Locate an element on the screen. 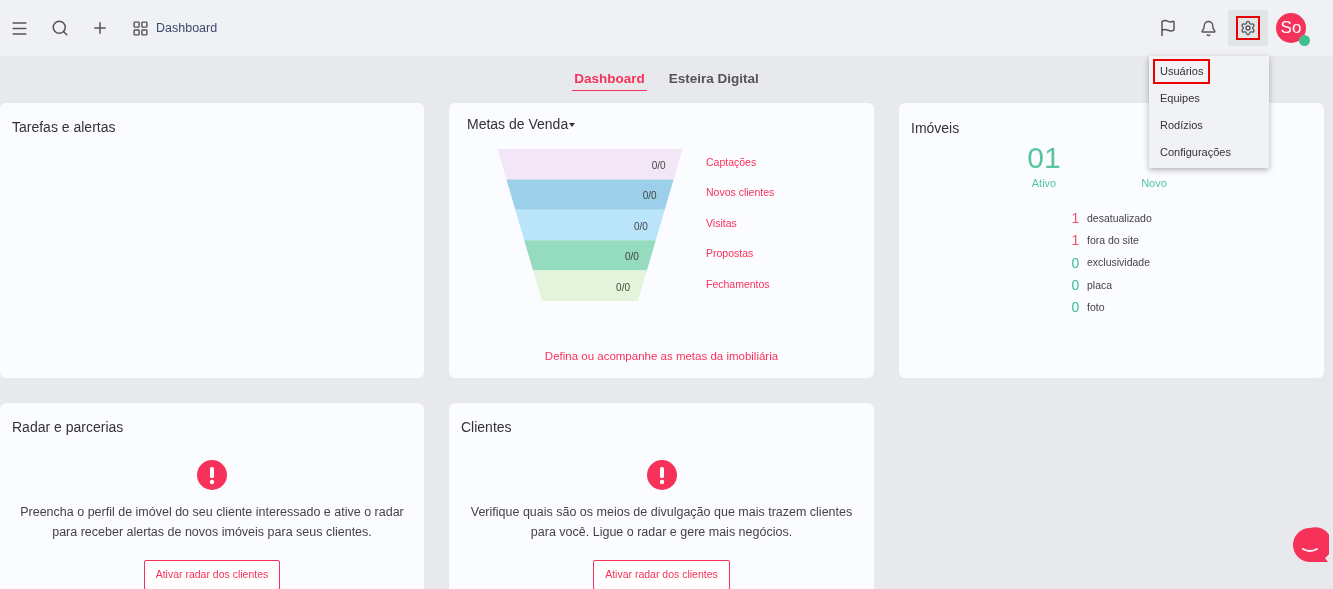  grid-icon is located at coordinates (140, 28).